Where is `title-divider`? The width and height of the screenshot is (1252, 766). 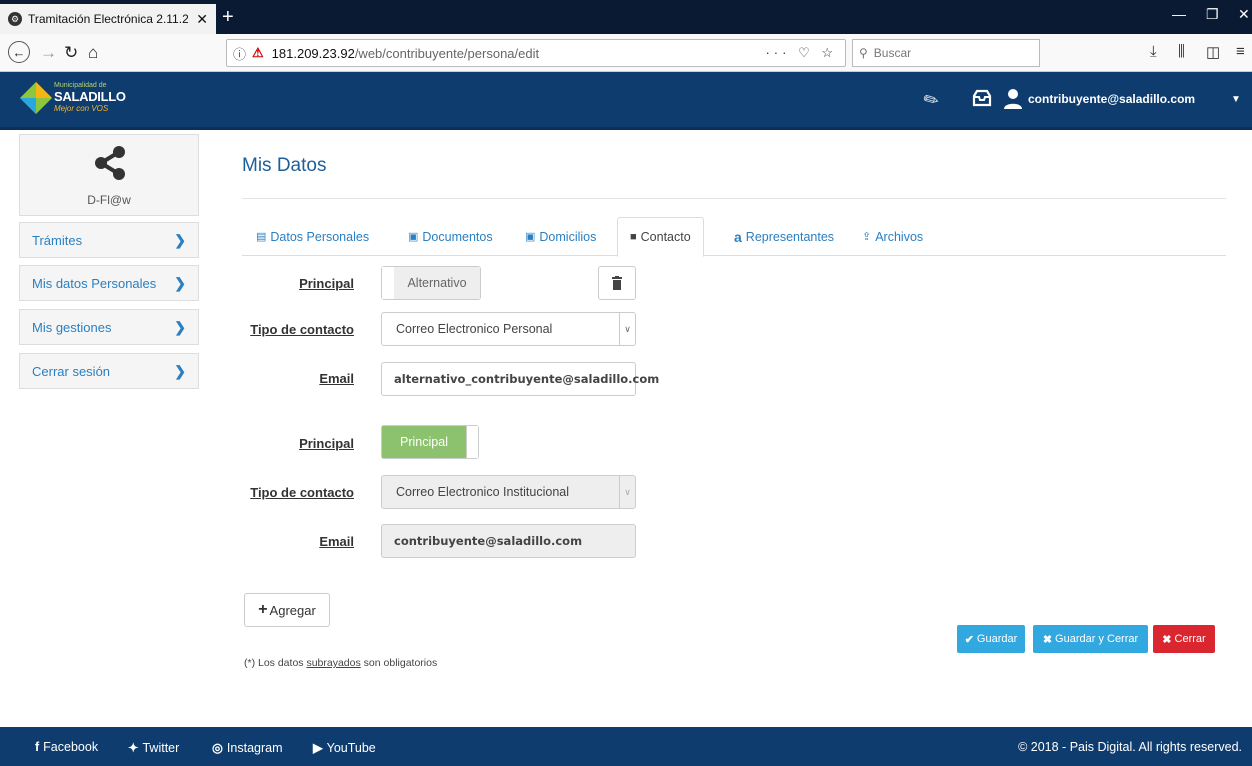
title-divider is located at coordinates (734, 198).